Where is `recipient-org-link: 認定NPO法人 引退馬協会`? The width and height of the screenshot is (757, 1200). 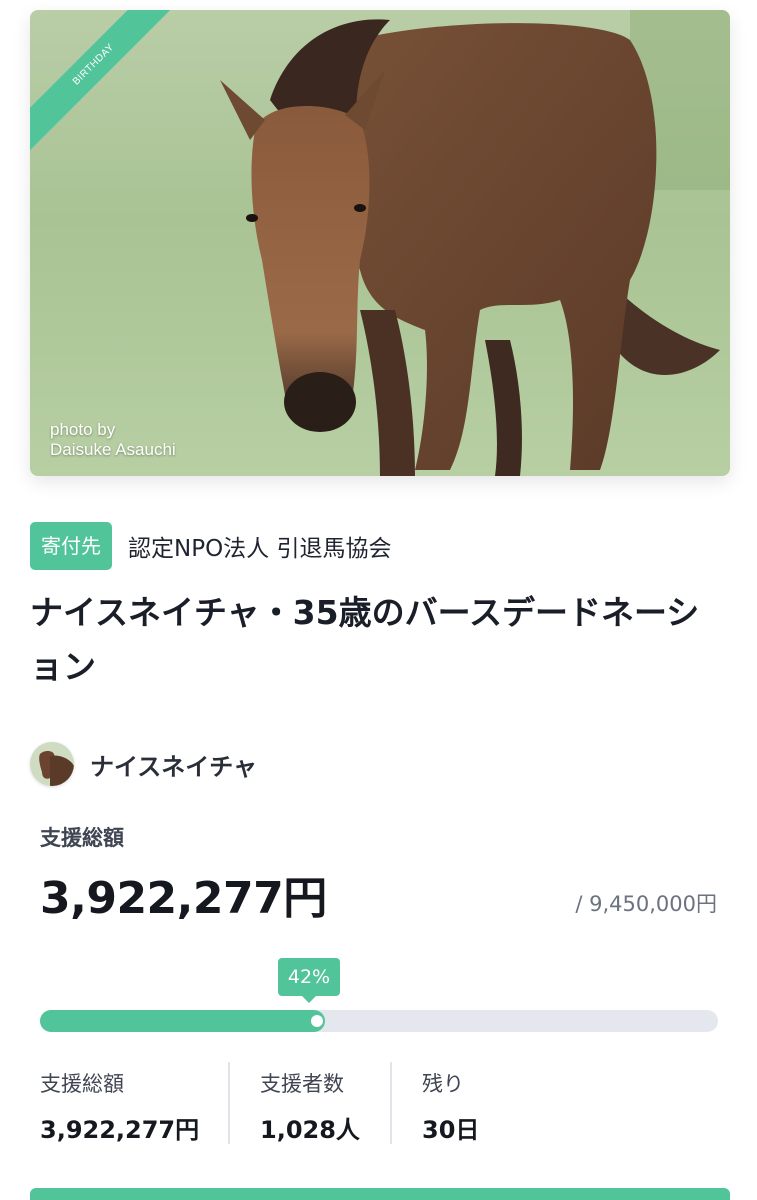 recipient-org-link: 認定NPO法人 引退馬協会 is located at coordinates (260, 546).